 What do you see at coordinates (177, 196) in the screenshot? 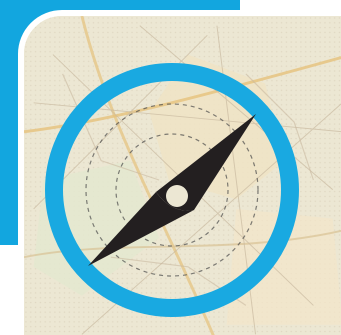
I see `compass-pivot` at bounding box center [177, 196].